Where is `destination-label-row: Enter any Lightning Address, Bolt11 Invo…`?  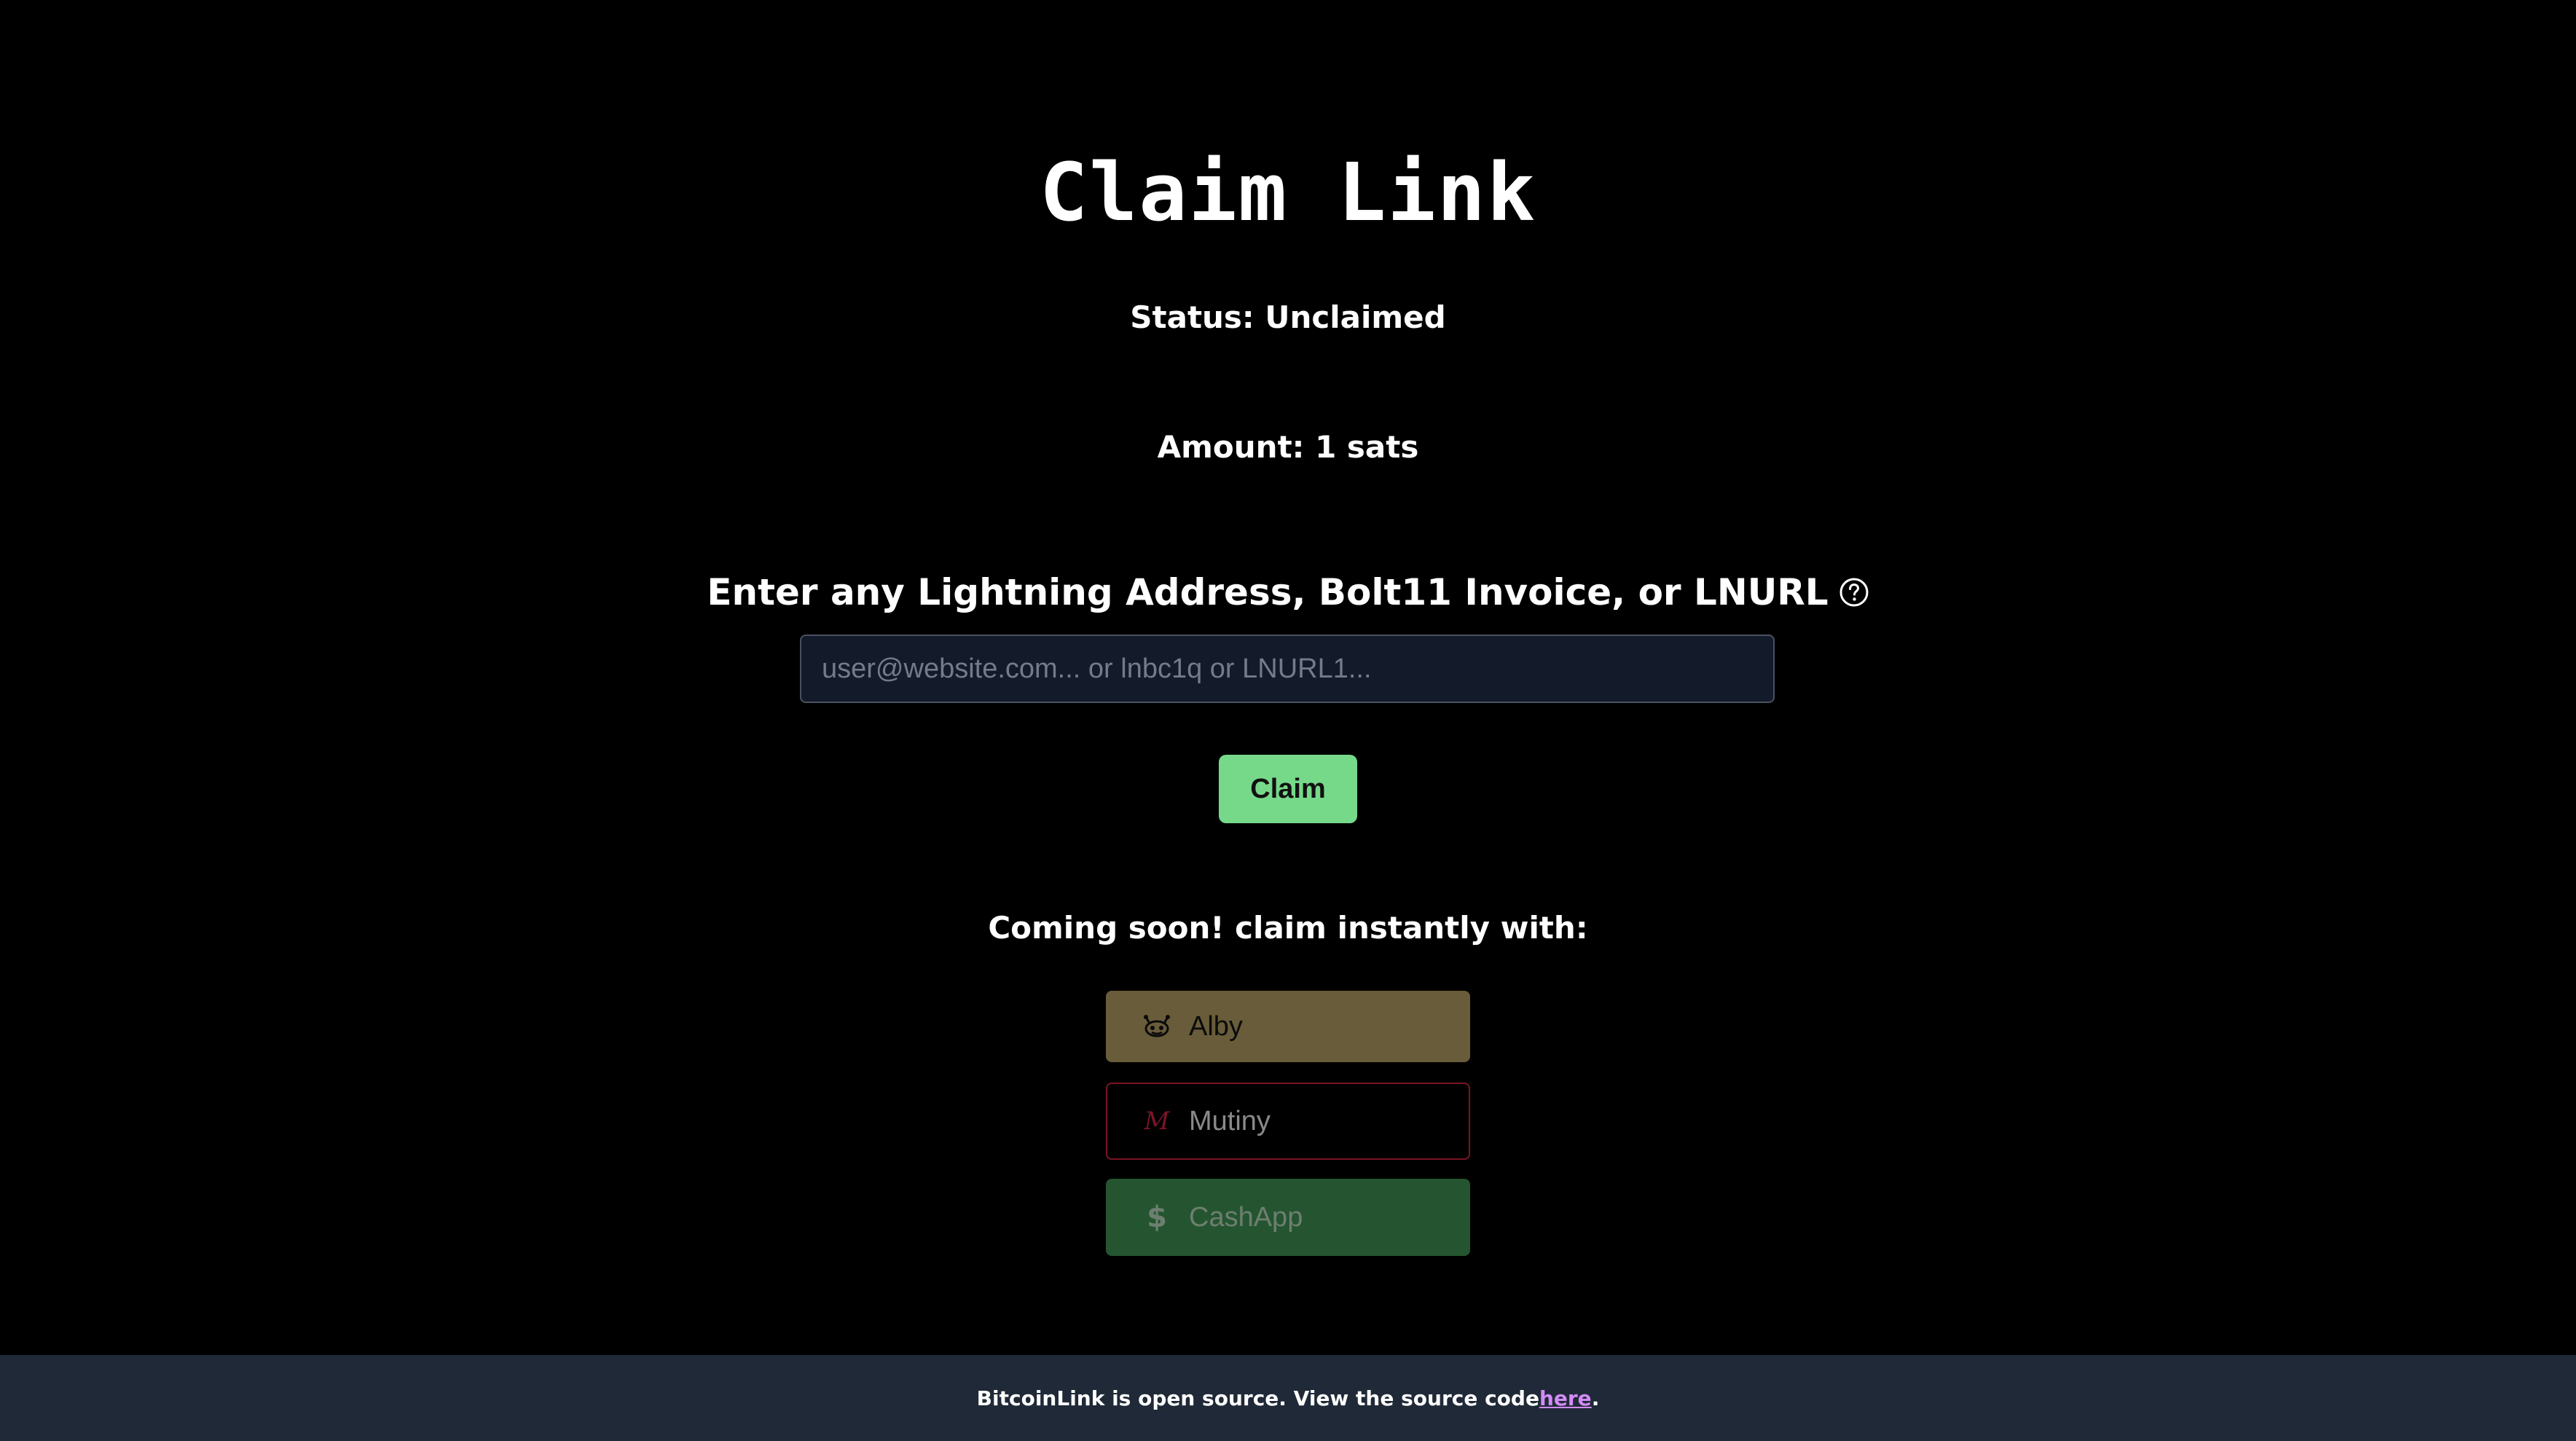
destination-label-row: Enter any Lightning Address, Bolt11 Invo… is located at coordinates (1288, 592).